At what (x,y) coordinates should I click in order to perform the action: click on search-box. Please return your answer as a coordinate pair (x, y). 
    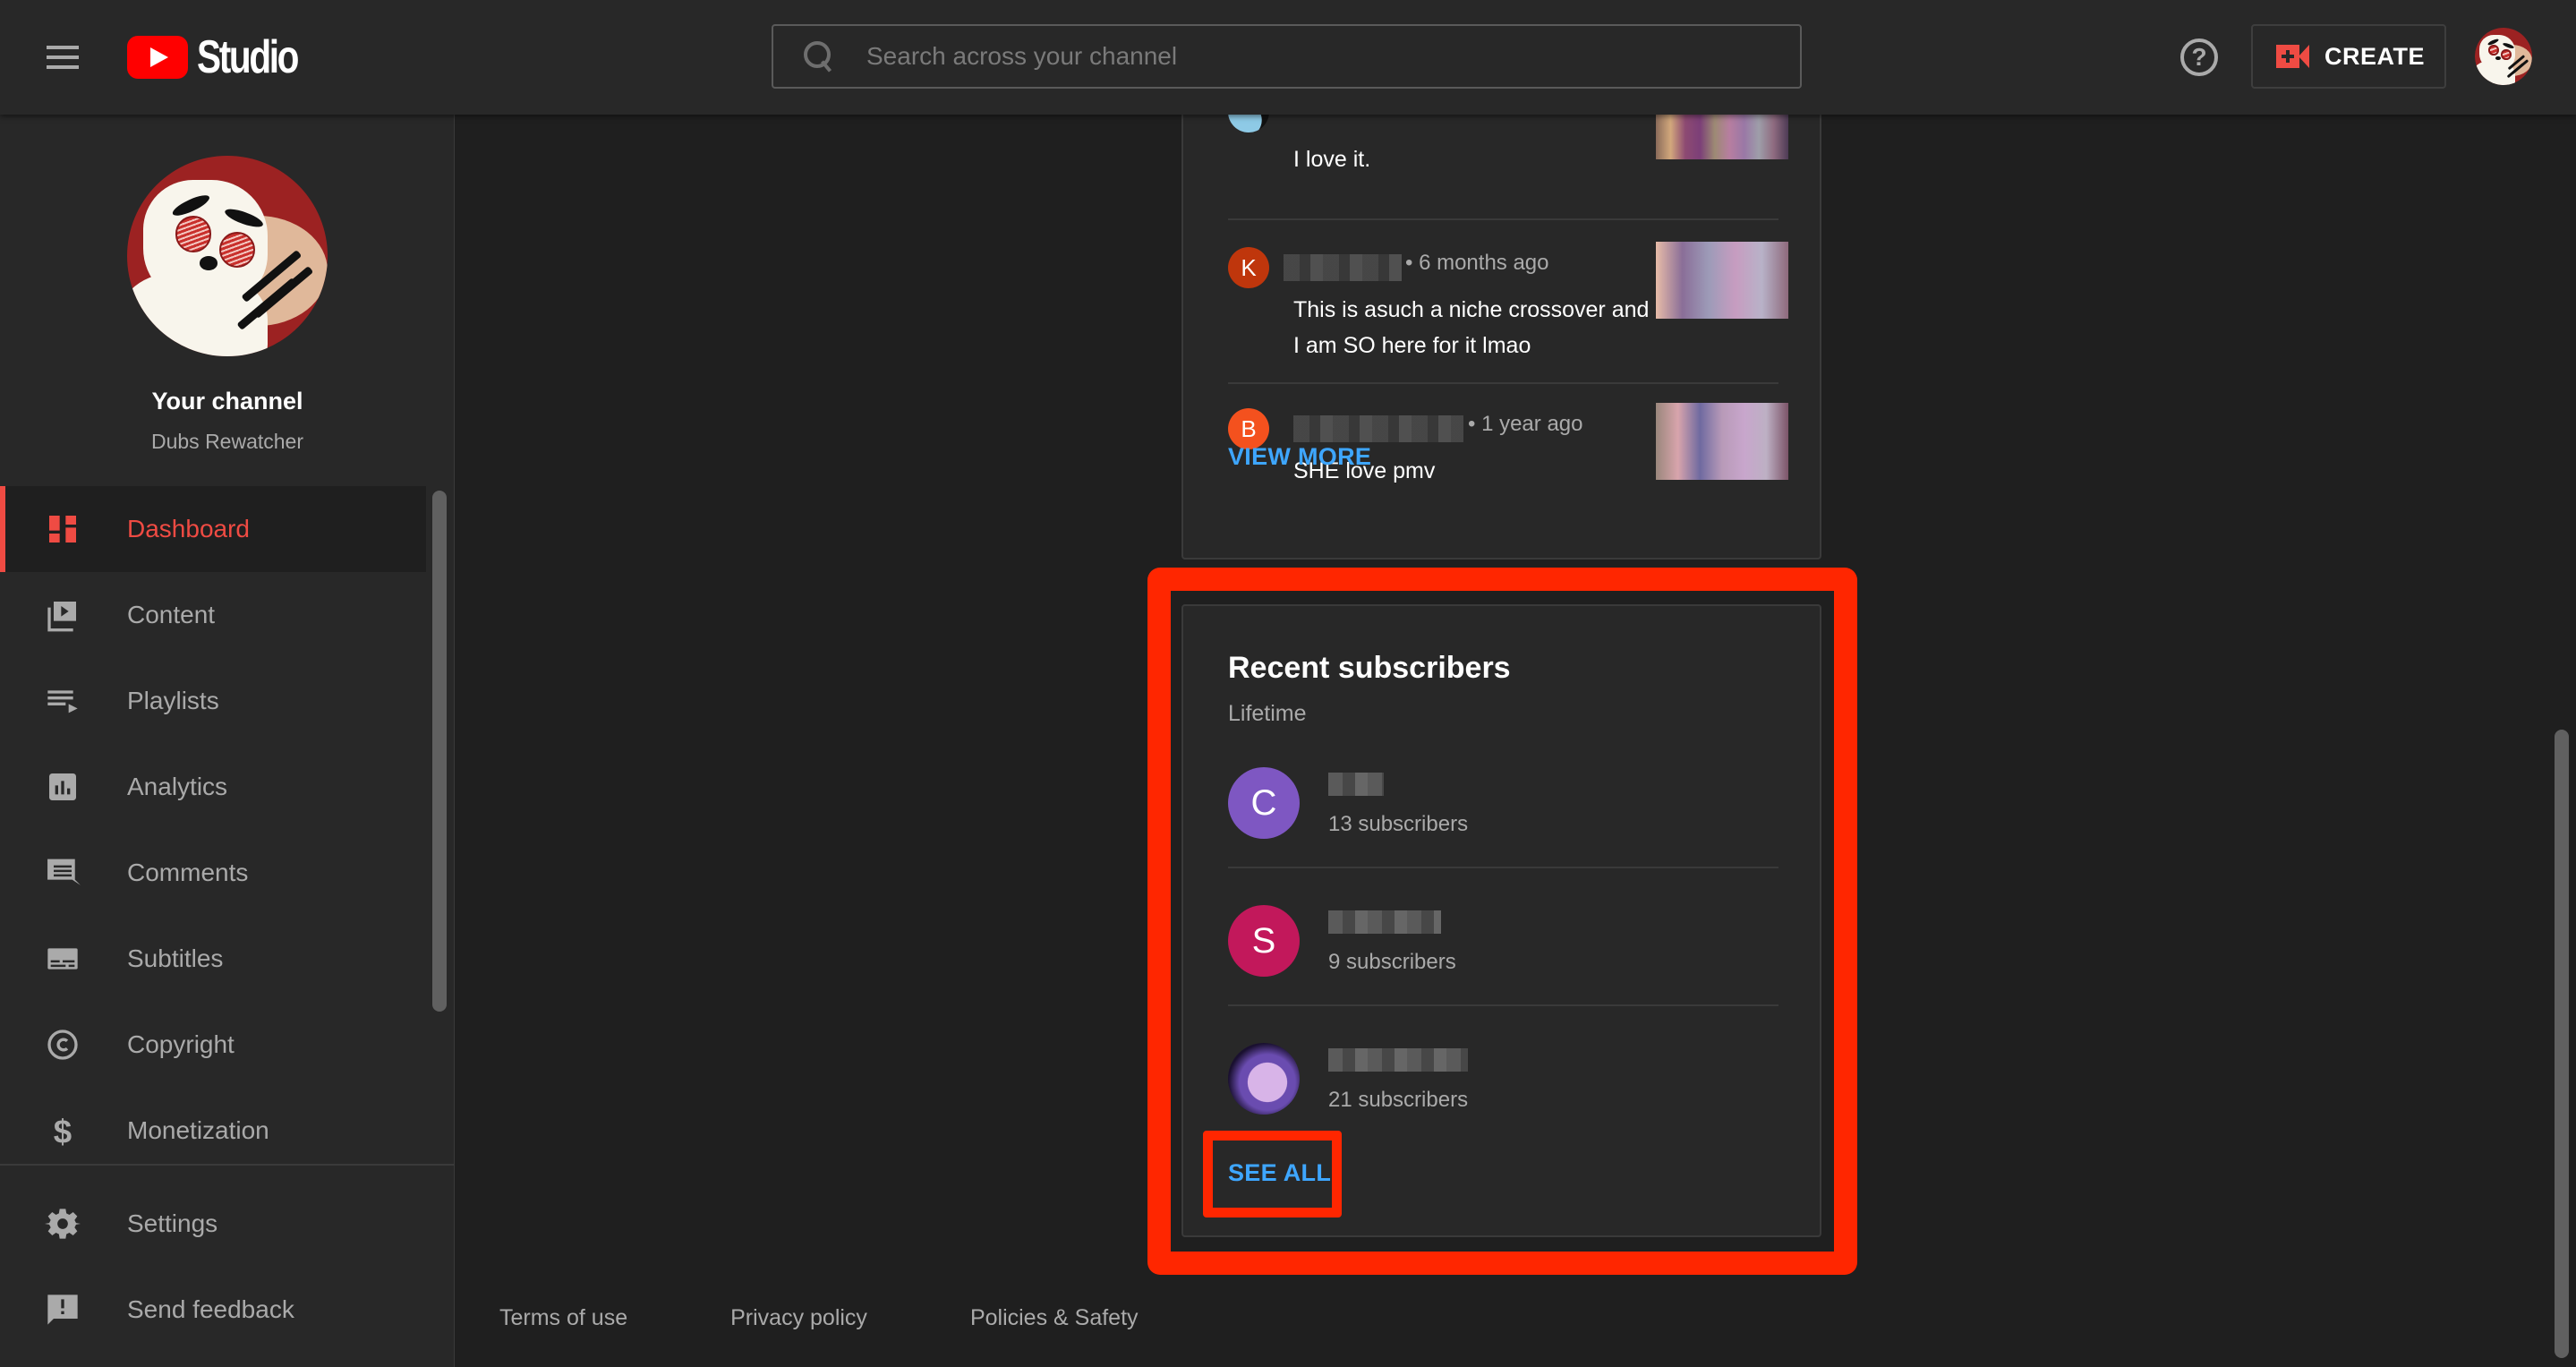
    Looking at the image, I should click on (1287, 56).